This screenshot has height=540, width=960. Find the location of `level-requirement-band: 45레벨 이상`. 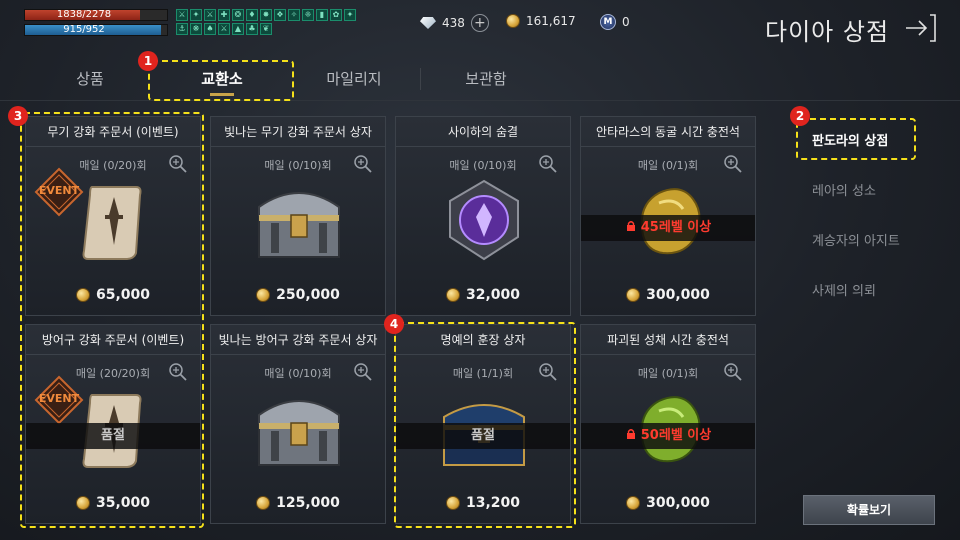

level-requirement-band: 45레벨 이상 is located at coordinates (668, 228).